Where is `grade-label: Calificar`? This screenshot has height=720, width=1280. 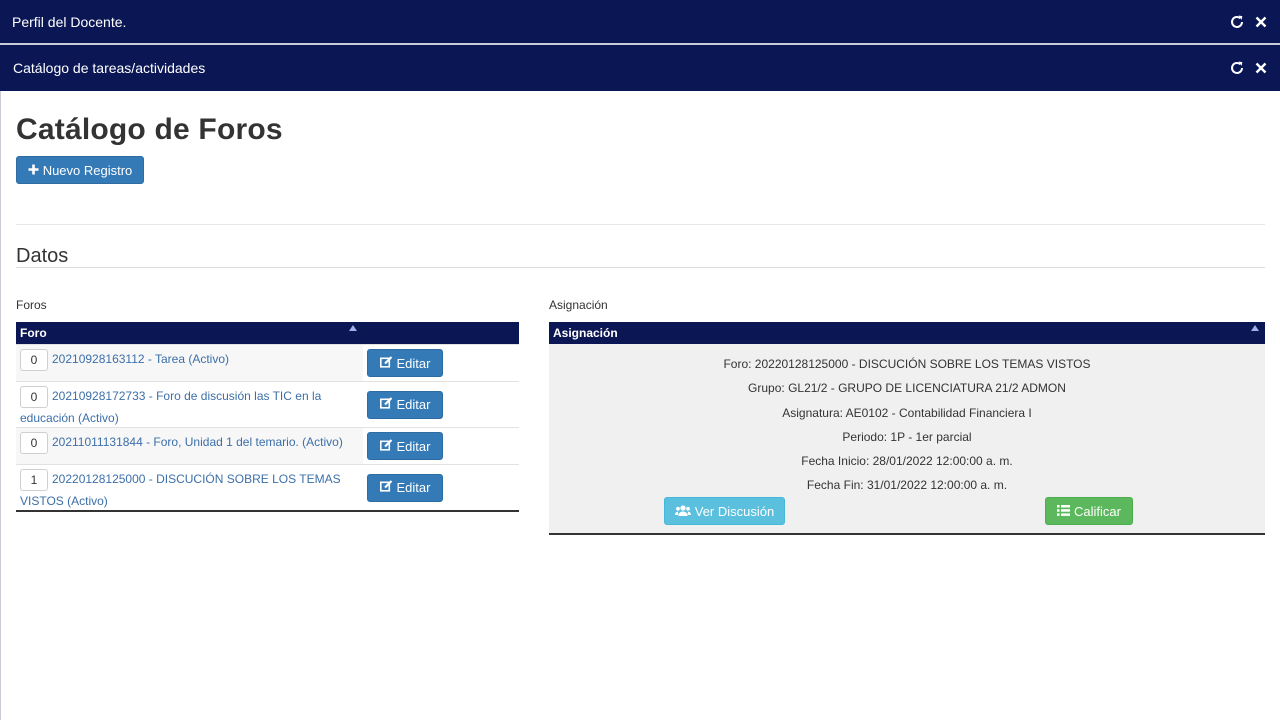
grade-label: Calificar is located at coordinates (1097, 511).